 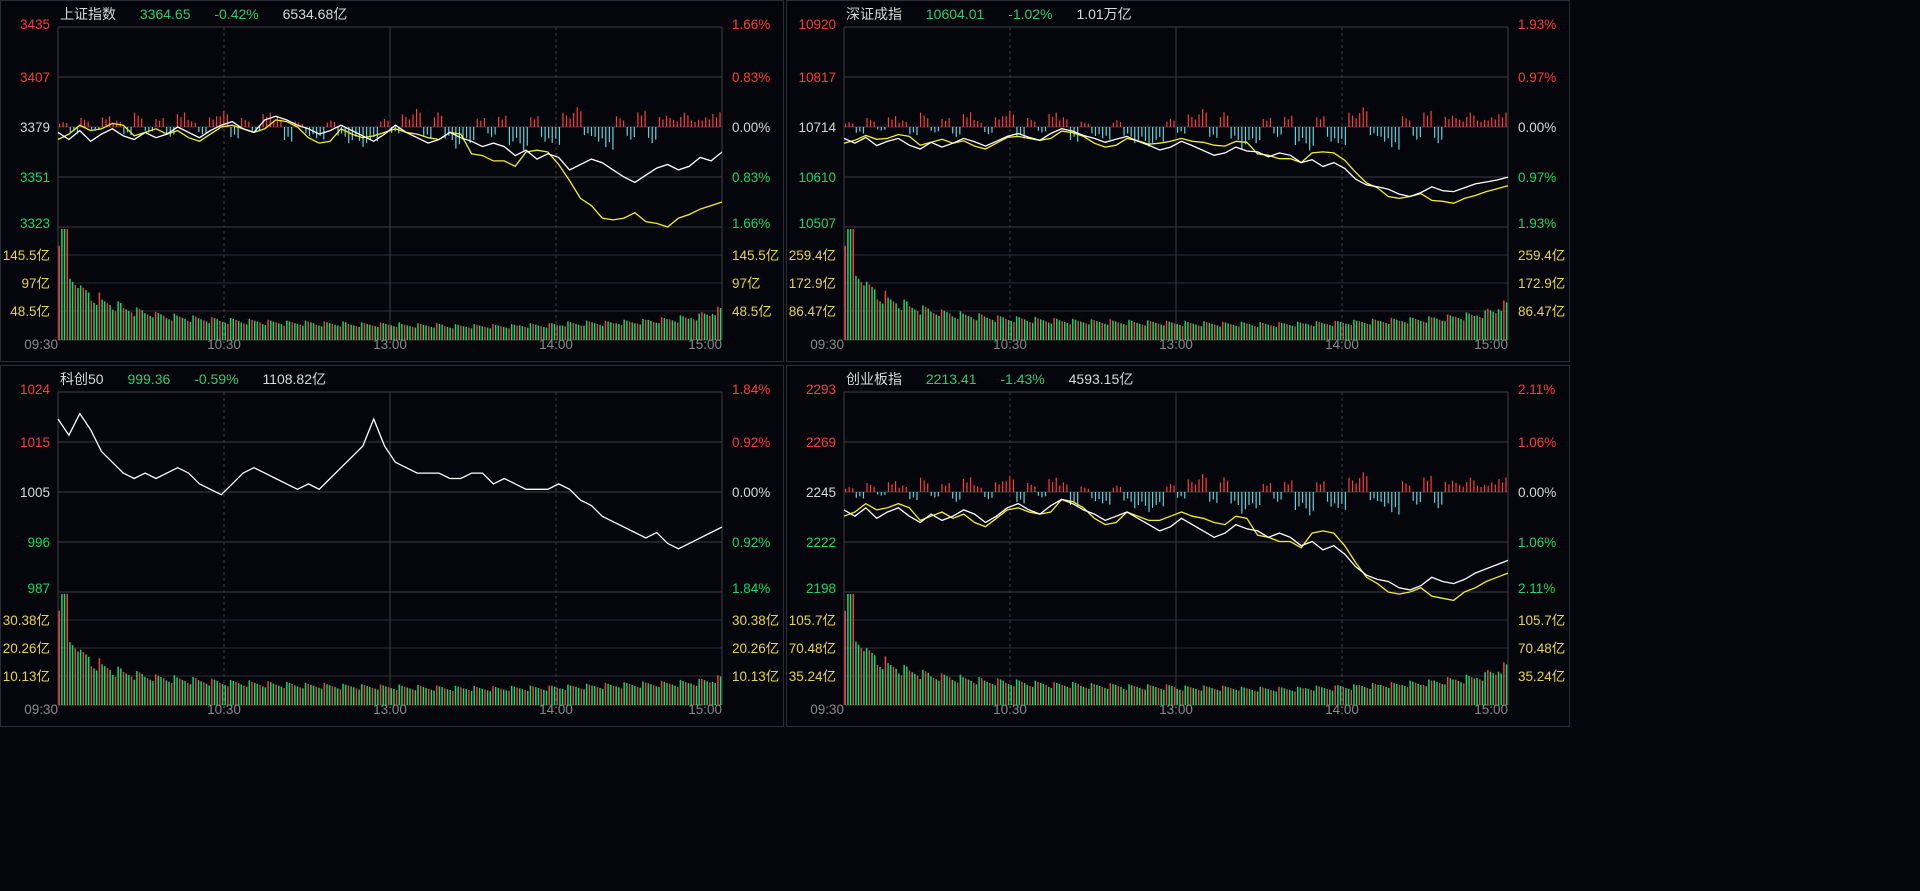 What do you see at coordinates (35, 24) in the screenshot?
I see `price-axis-label: 3435` at bounding box center [35, 24].